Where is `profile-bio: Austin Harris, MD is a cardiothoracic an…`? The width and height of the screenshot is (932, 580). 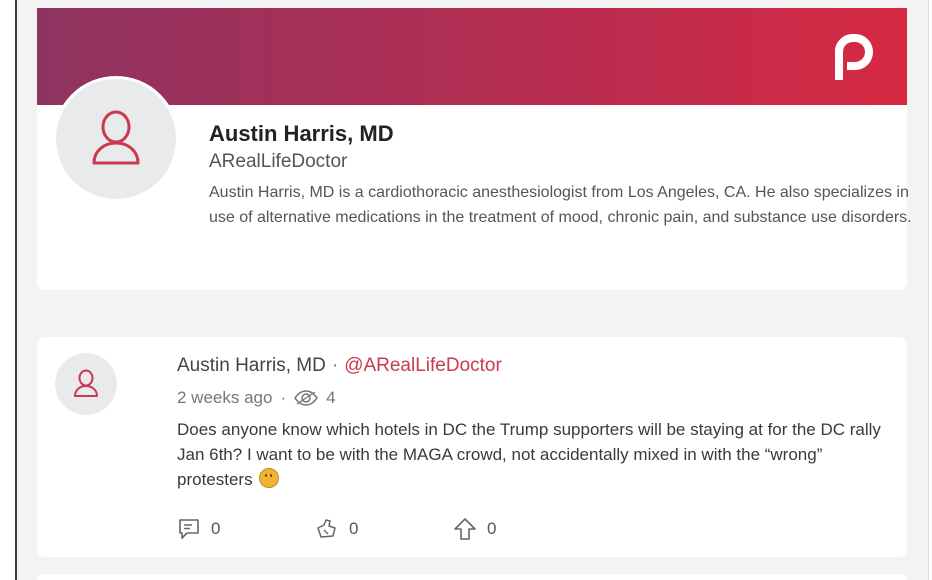
profile-bio: Austin Harris, MD is a cardiothoracic an… is located at coordinates (560, 205).